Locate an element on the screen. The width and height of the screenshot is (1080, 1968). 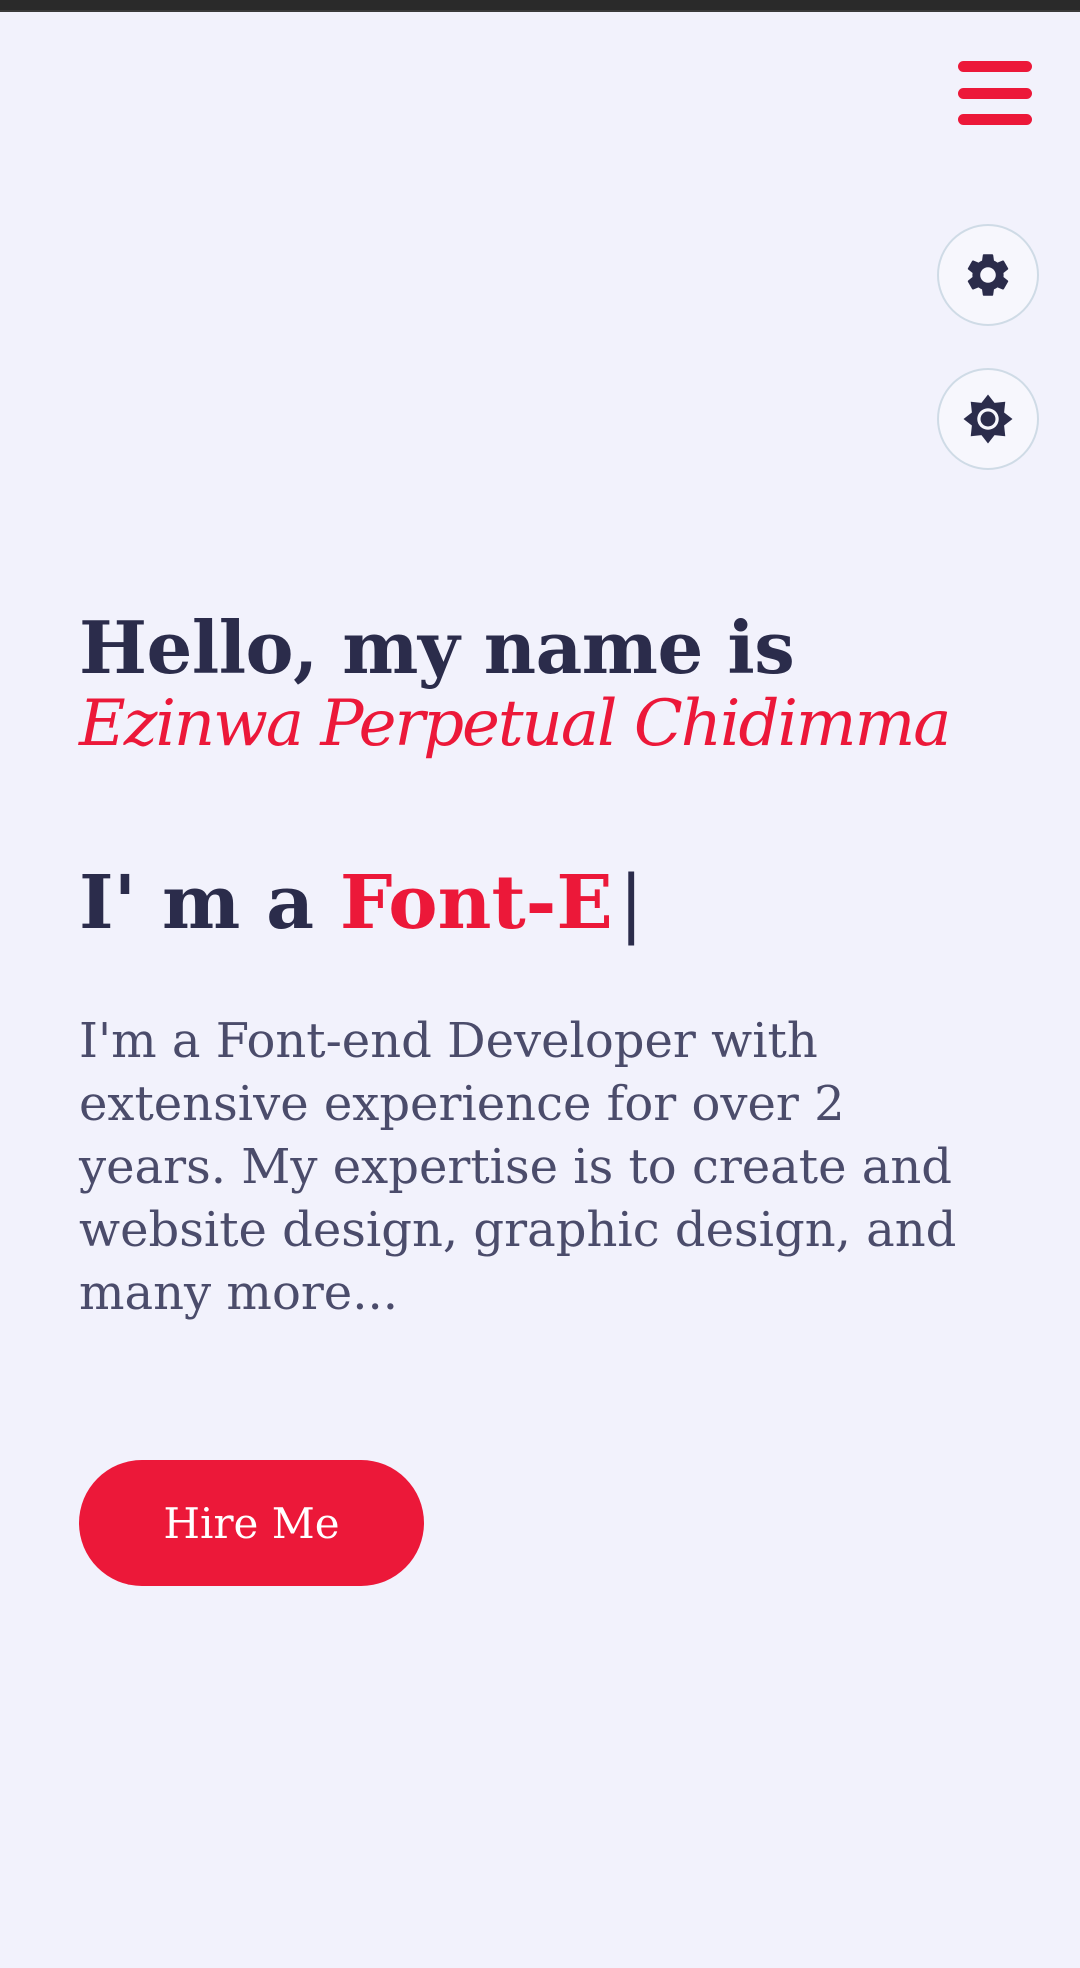
hamburger-menu-button is located at coordinates (996, 93).